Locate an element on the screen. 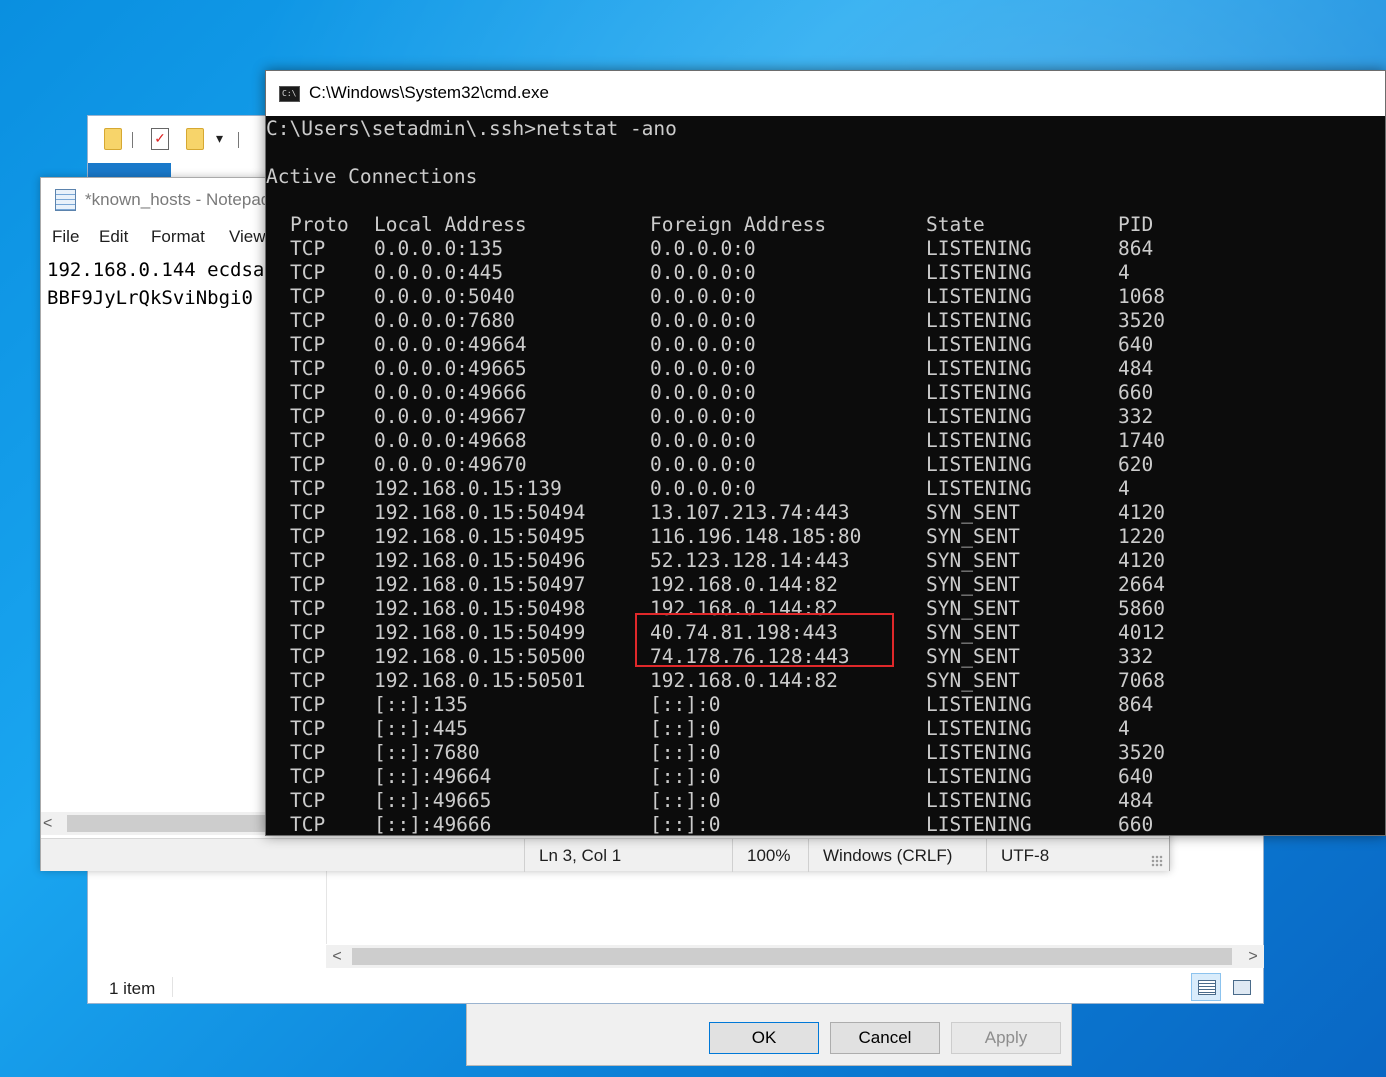 The image size is (1386, 1077). column-header-proto: Proto is located at coordinates (319, 224).